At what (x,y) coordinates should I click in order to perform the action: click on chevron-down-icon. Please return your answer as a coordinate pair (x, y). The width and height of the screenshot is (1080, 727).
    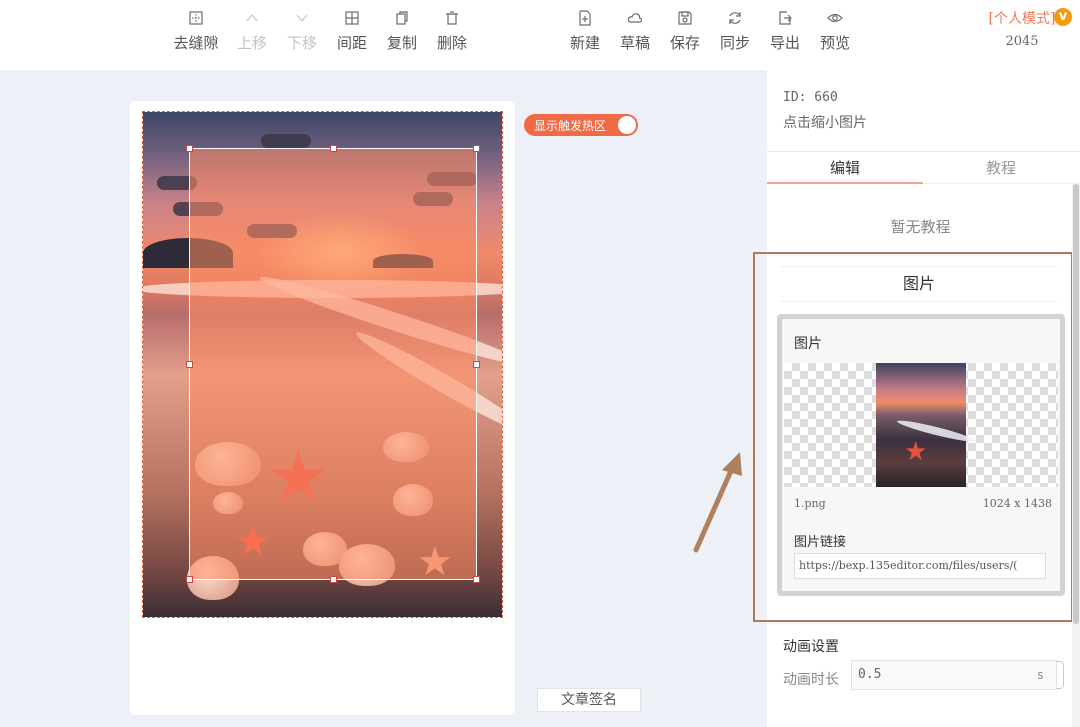
    Looking at the image, I should click on (302, 18).